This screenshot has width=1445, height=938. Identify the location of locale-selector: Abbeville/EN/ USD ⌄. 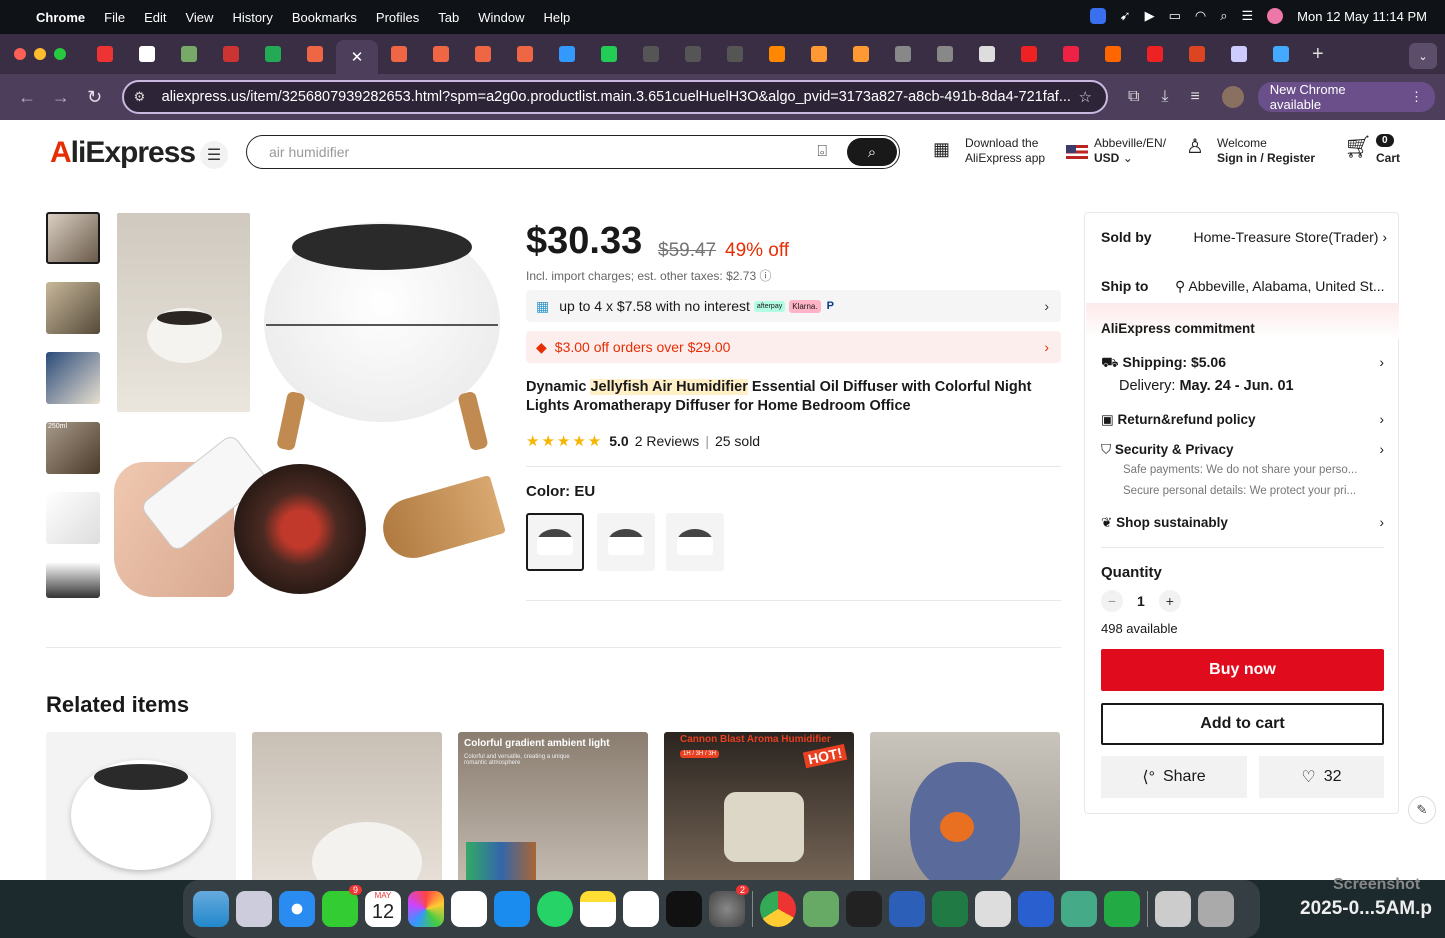
(1116, 151).